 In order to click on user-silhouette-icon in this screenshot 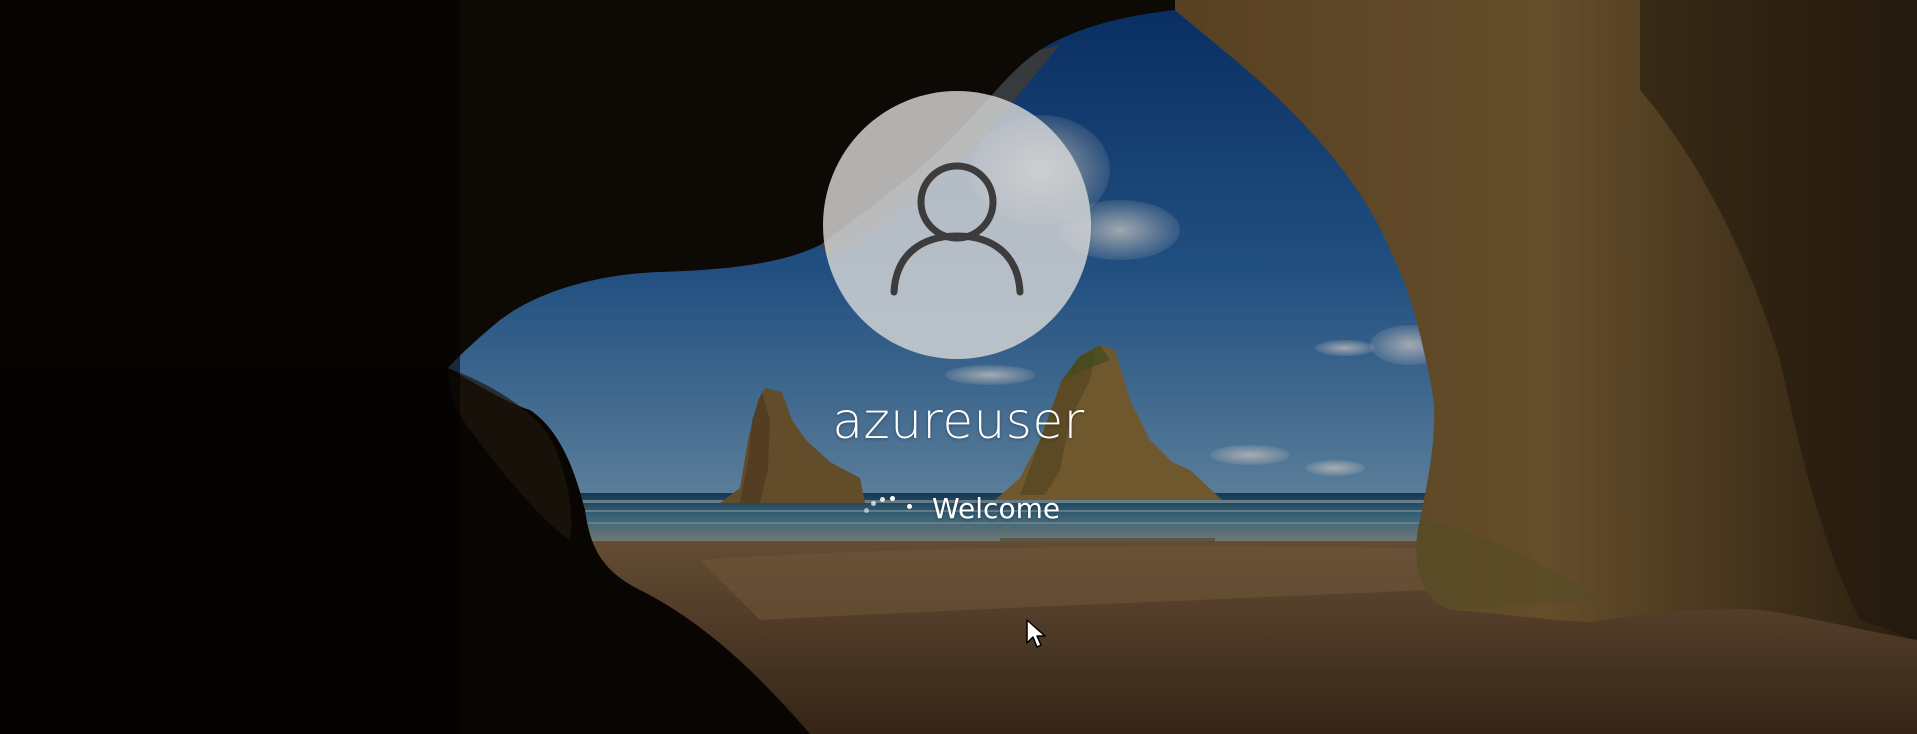, I will do `click(957, 225)`.